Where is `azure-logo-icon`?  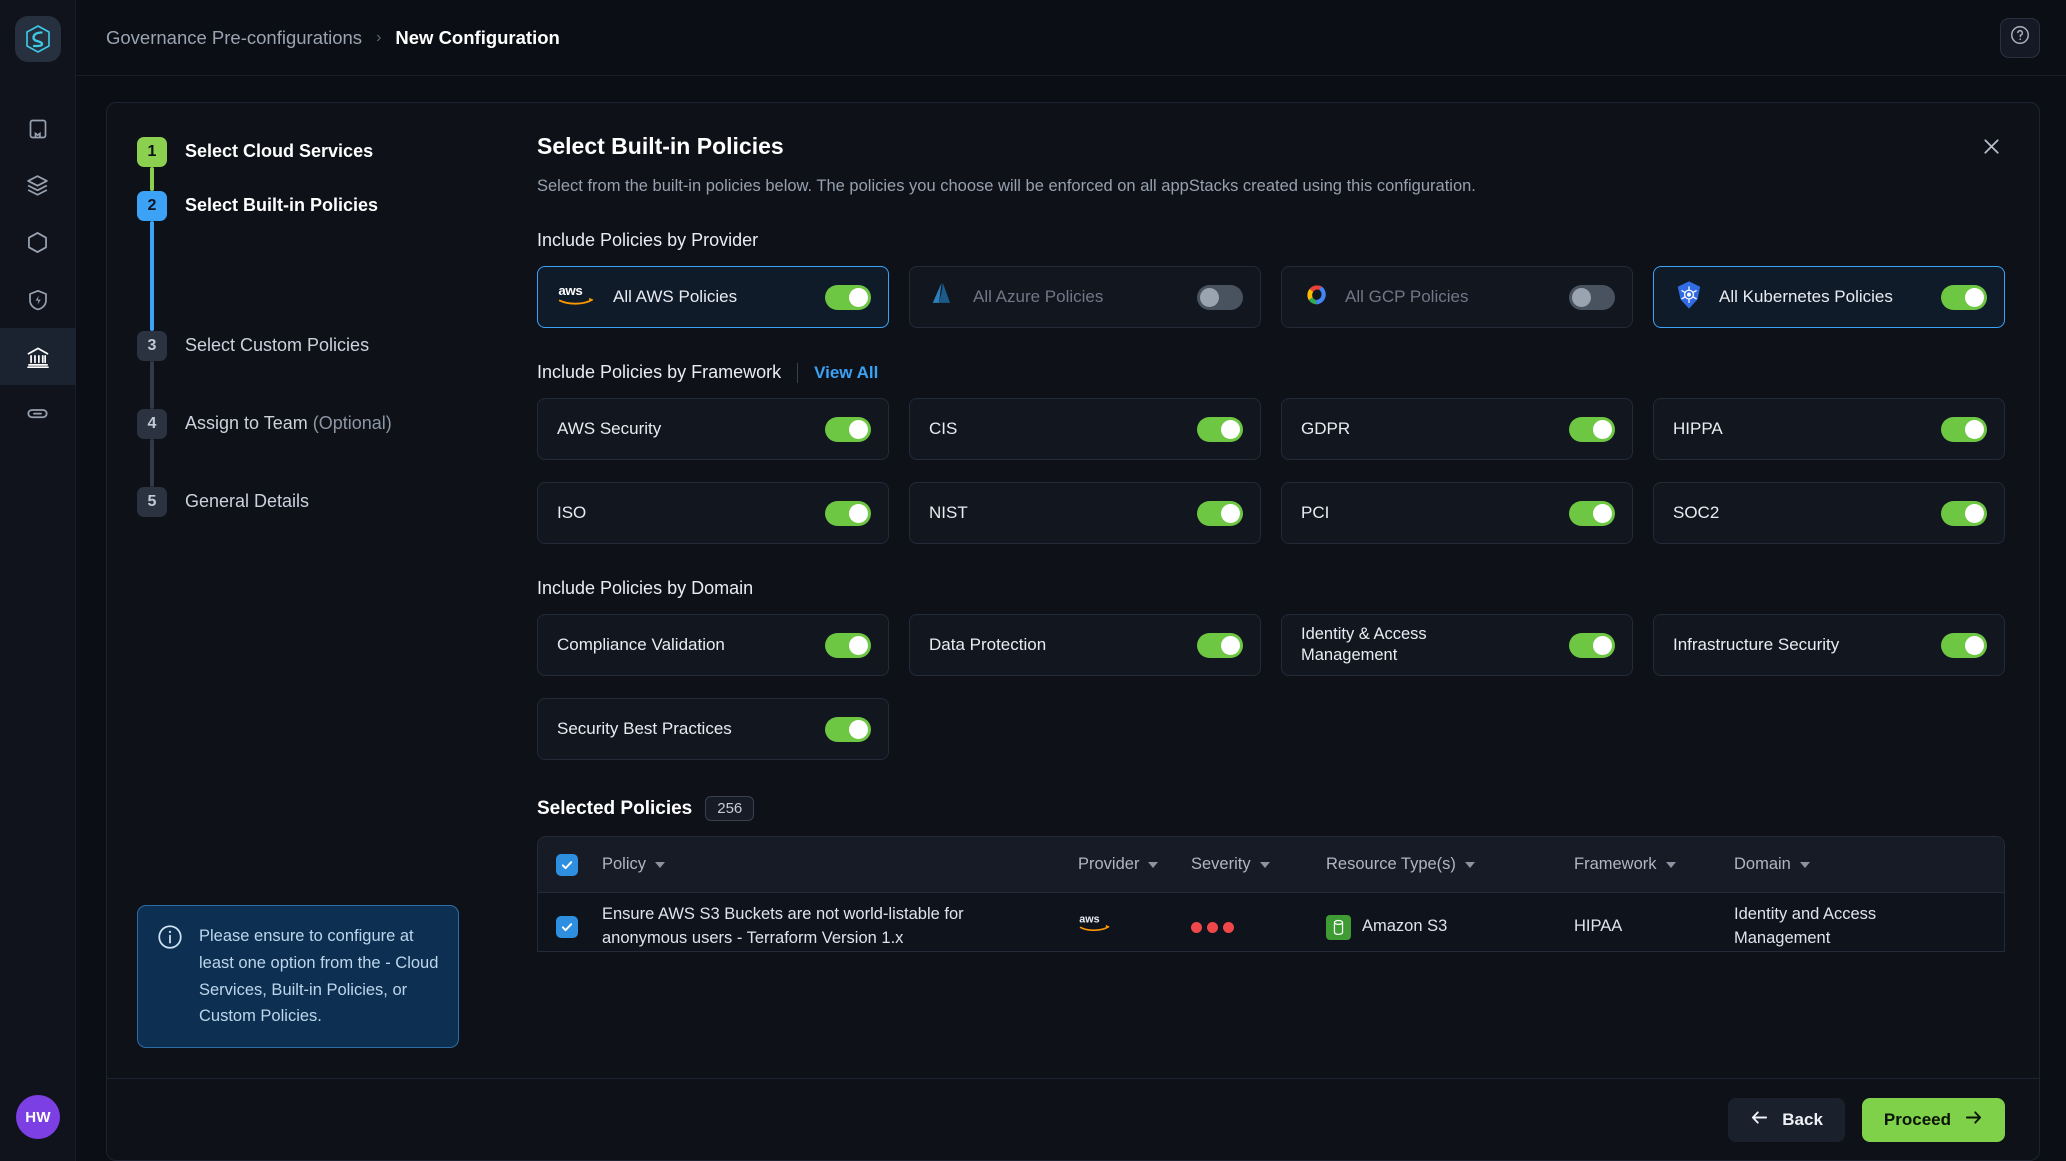 azure-logo-icon is located at coordinates (944, 297).